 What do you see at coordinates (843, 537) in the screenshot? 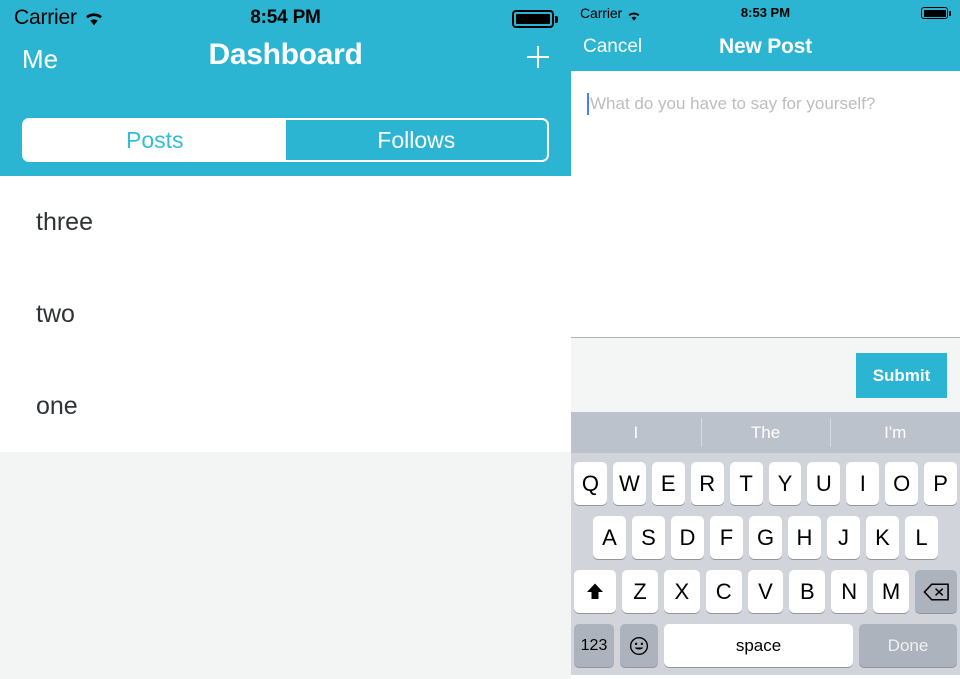
I see `key-j: J` at bounding box center [843, 537].